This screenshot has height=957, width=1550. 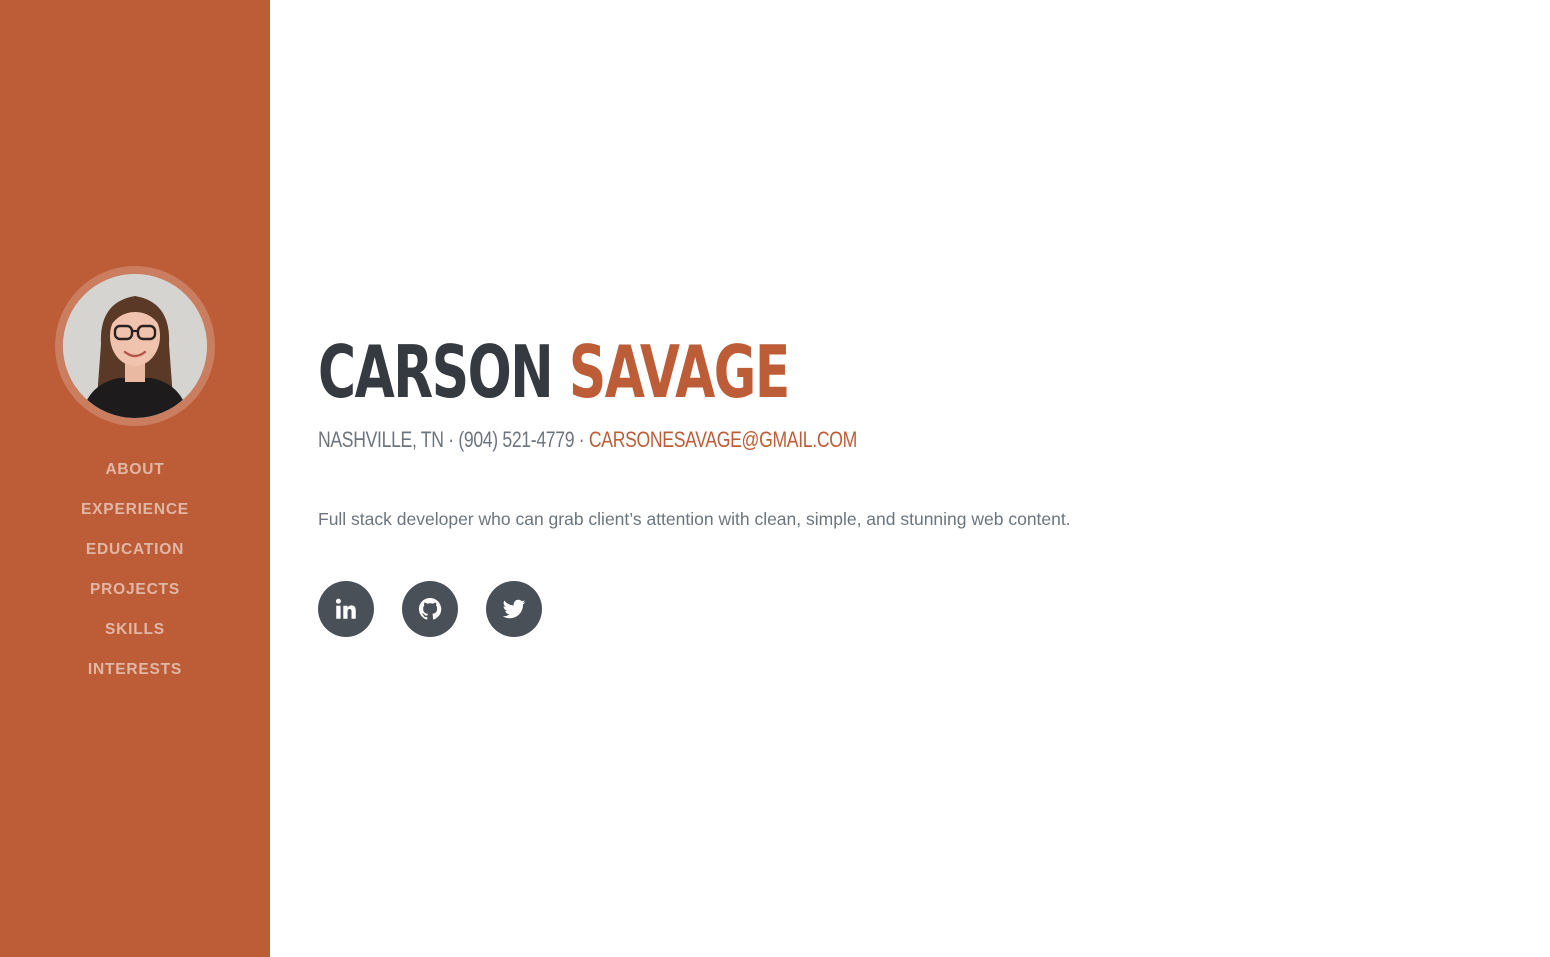 I want to click on location: Nashville, TN, so click(x=381, y=439).